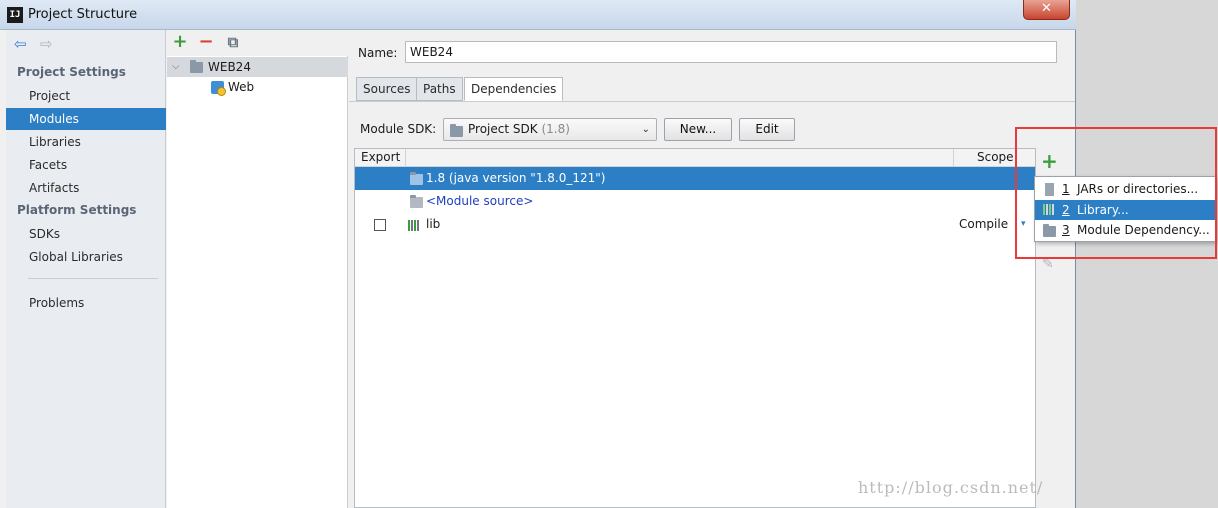 Image resolution: width=1218 pixels, height=508 pixels. Describe the element at coordinates (433, 224) in the screenshot. I see `dependency-label: lib` at that location.